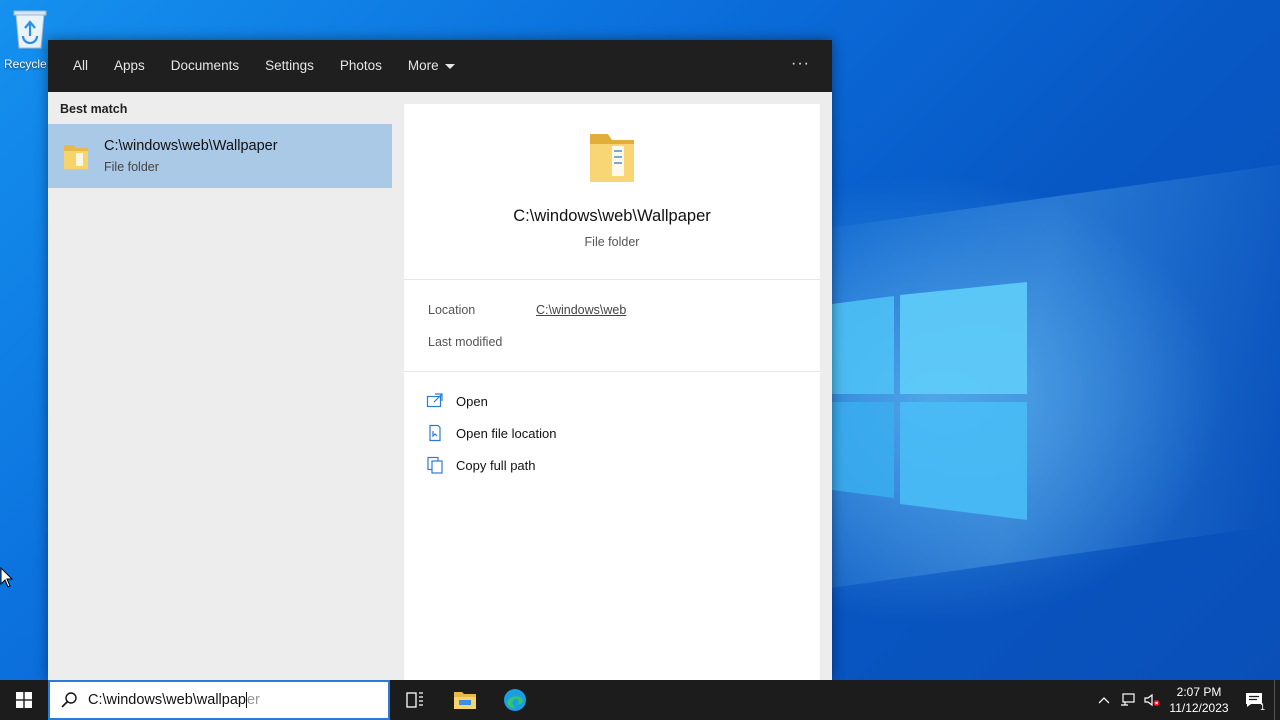 Image resolution: width=1280 pixels, height=720 pixels. Describe the element at coordinates (1199, 692) in the screenshot. I see `clock-time: 2:07 PM` at that location.